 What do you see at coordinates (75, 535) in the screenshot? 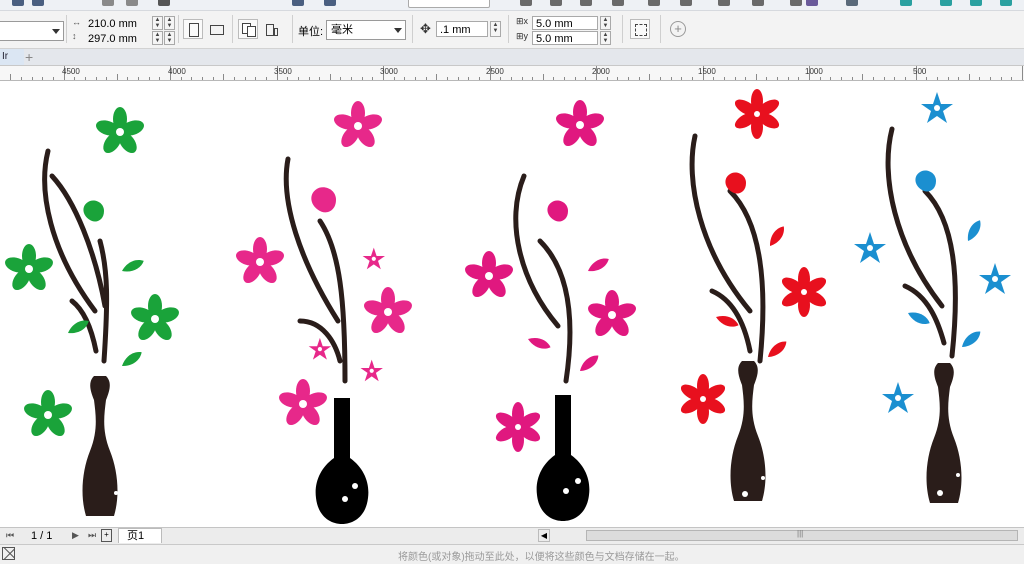
I see `next-page-icon: ▶` at bounding box center [75, 535].